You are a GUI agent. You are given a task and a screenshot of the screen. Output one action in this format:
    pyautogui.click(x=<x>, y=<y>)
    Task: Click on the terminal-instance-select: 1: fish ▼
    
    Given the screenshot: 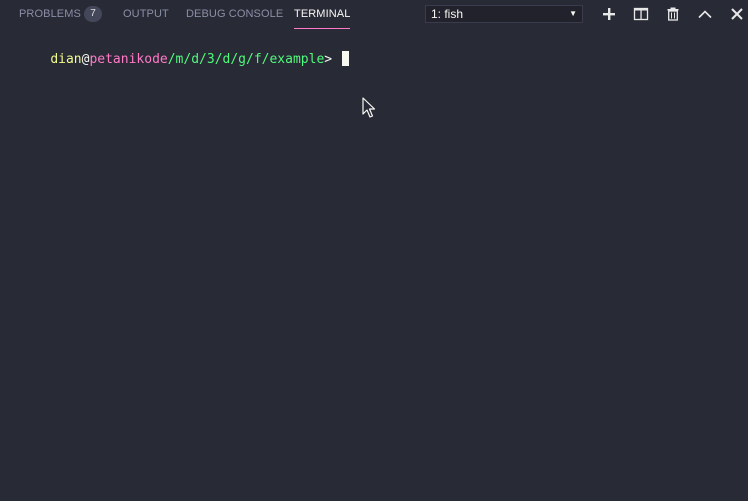 What is the action you would take?
    pyautogui.click(x=504, y=14)
    